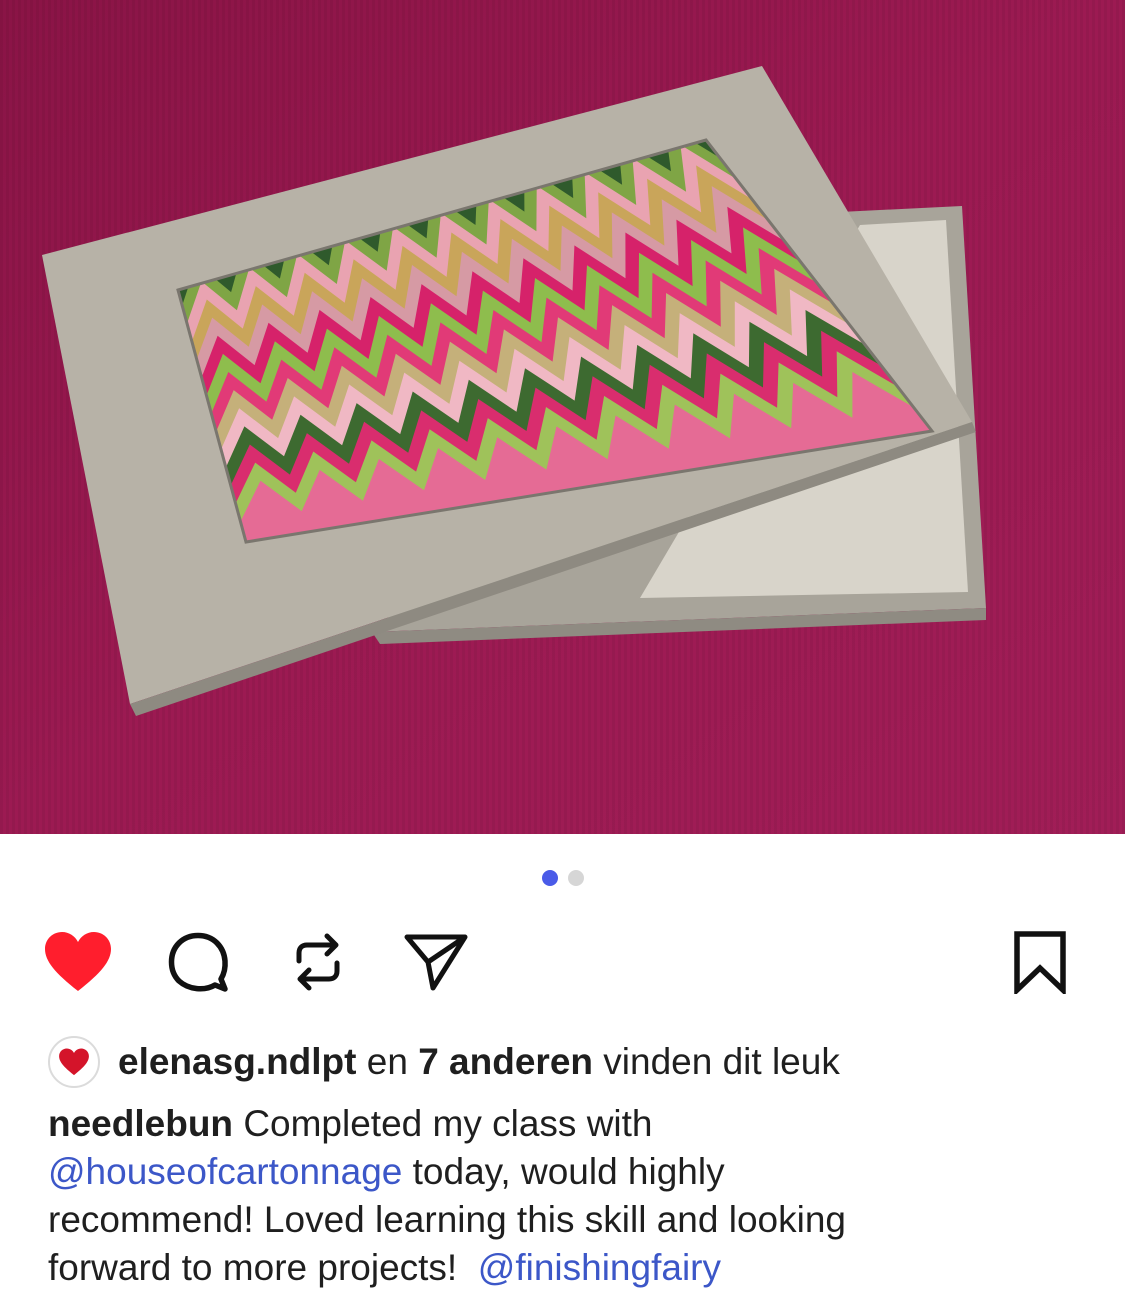 The image size is (1125, 1300). What do you see at coordinates (562, 962) in the screenshot?
I see `post-actions` at bounding box center [562, 962].